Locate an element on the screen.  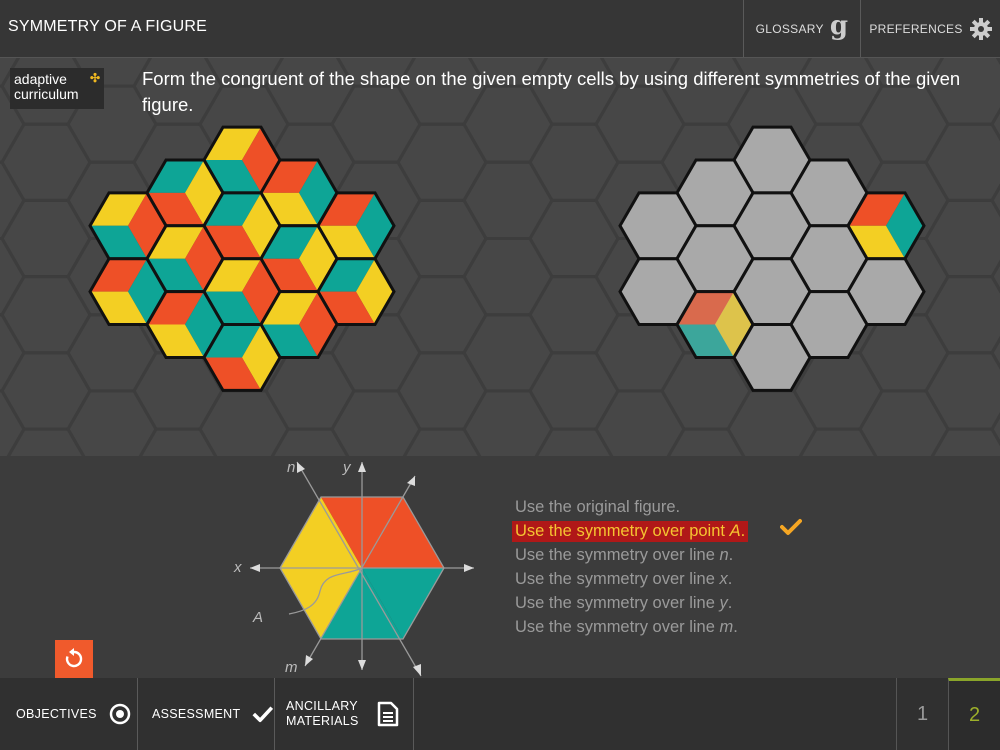
option-2: Use the symmetry over point A. is located at coordinates (630, 531).